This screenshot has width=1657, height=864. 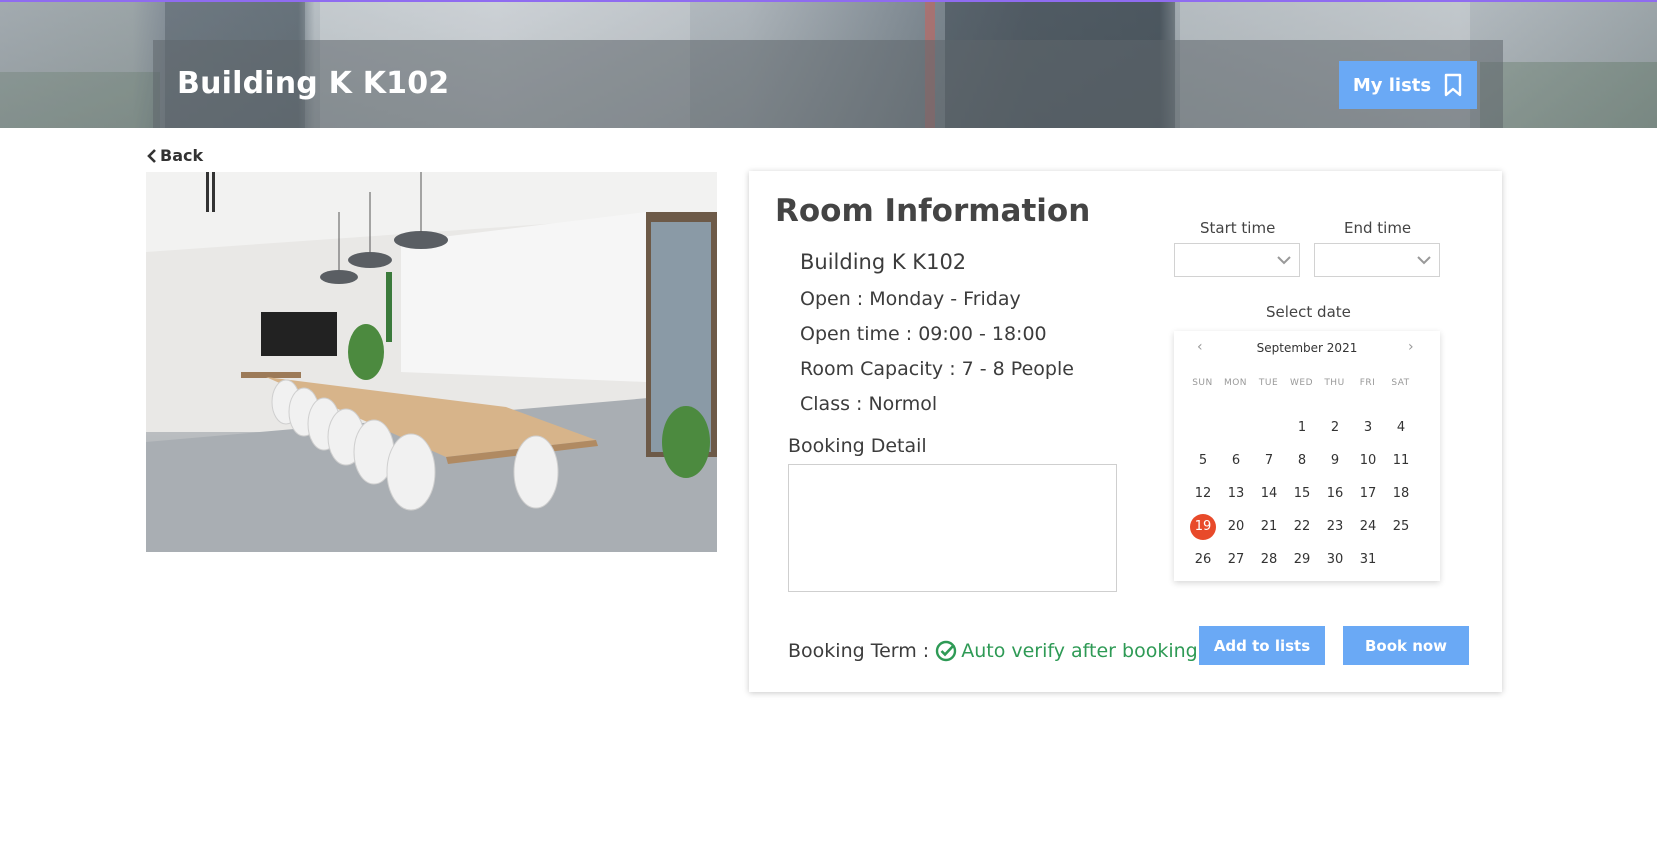 What do you see at coordinates (151, 155) in the screenshot?
I see `chevron-left-icon` at bounding box center [151, 155].